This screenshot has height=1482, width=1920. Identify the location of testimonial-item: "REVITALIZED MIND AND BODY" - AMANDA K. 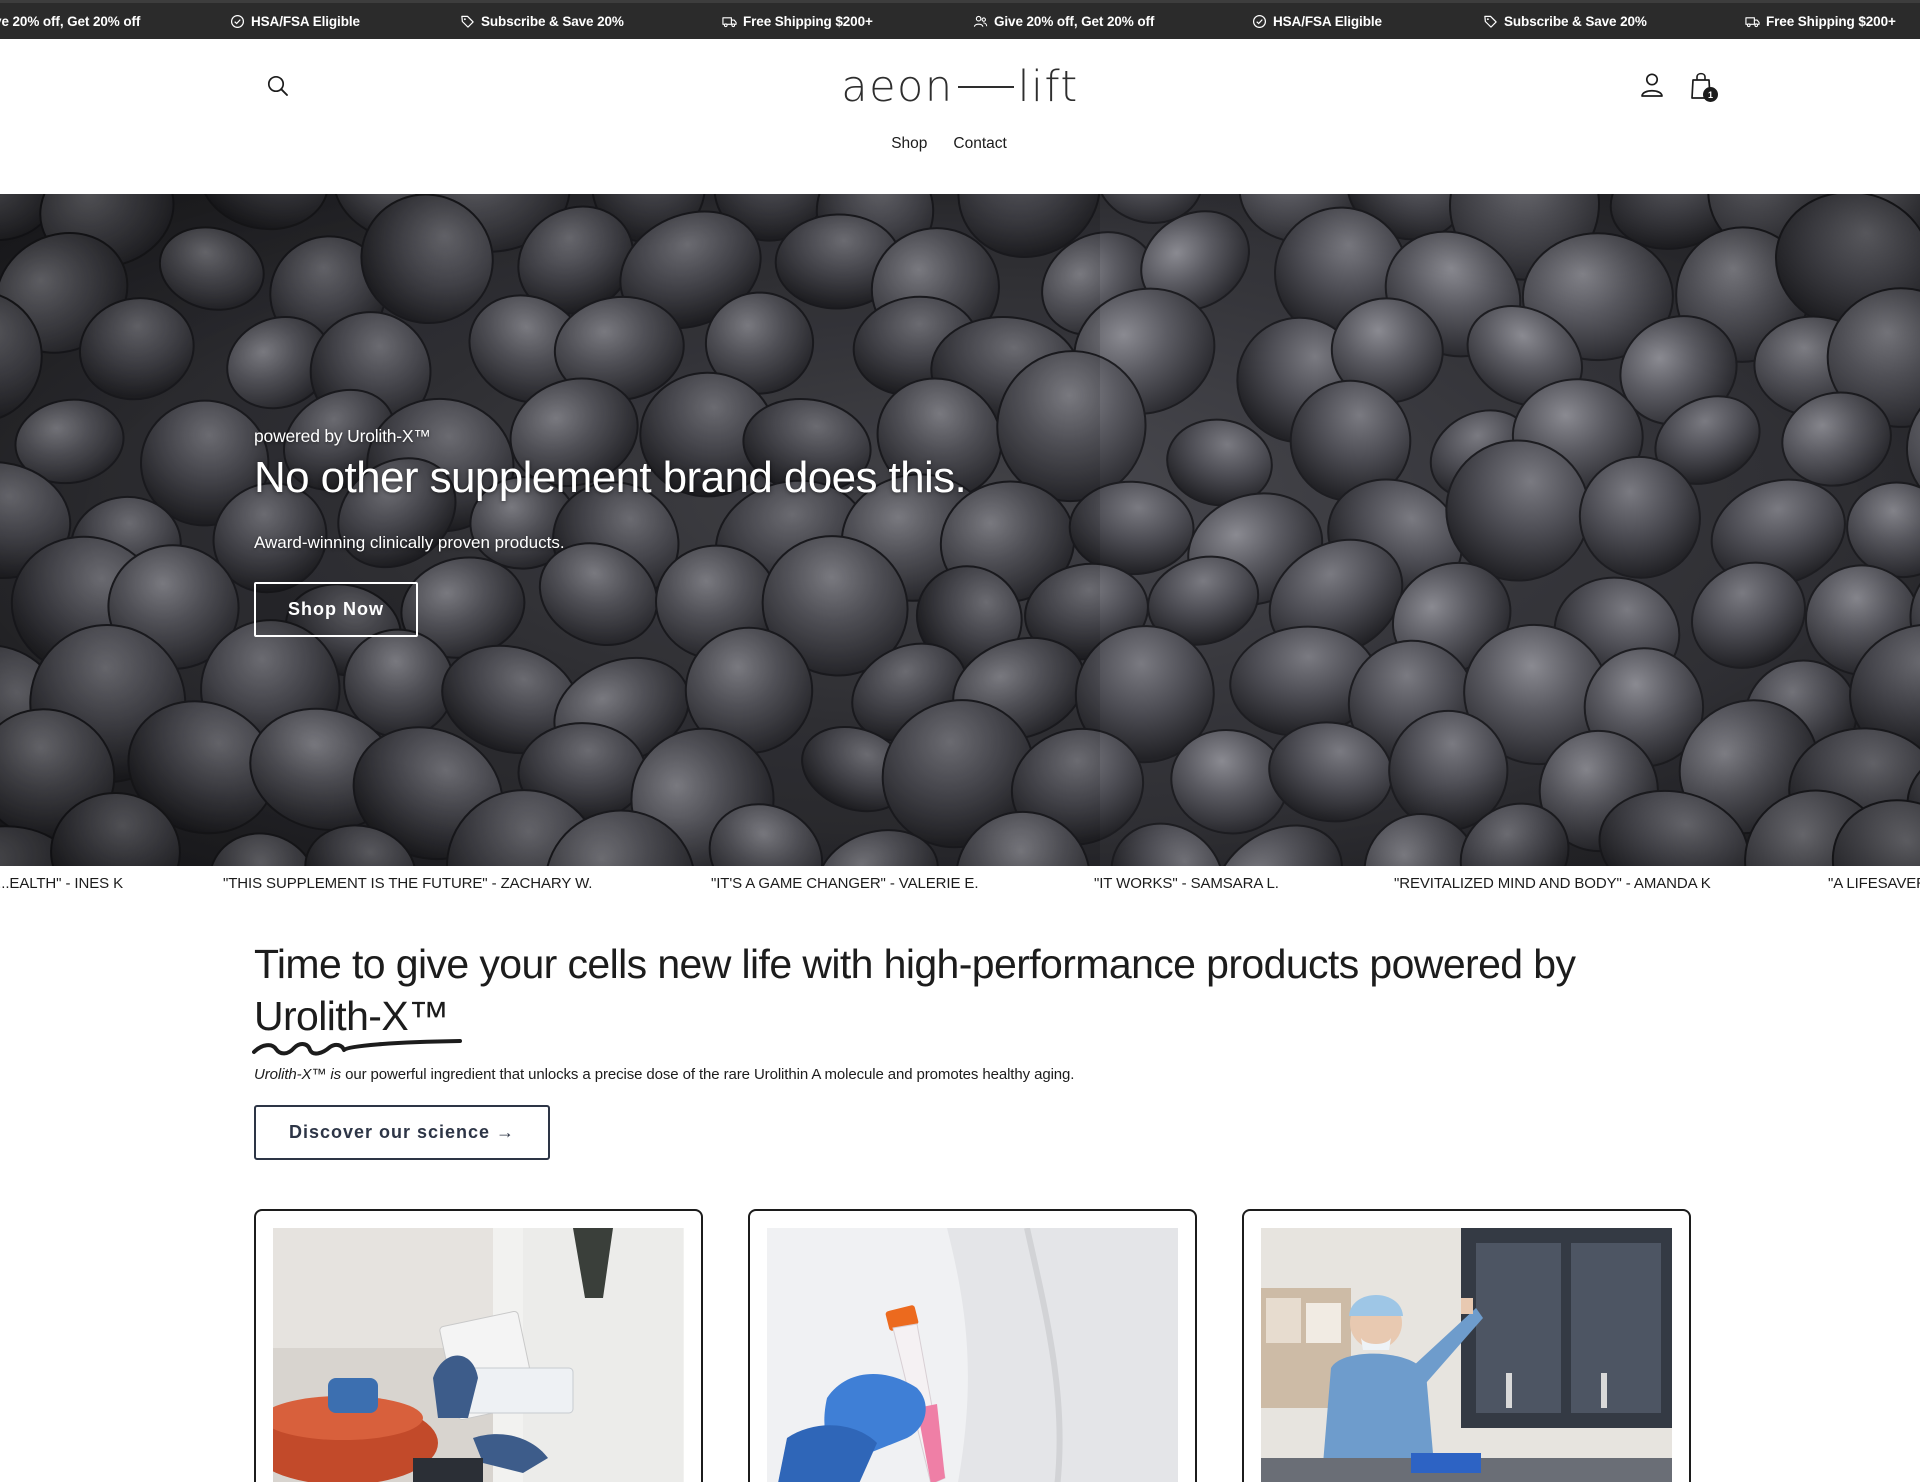
(1552, 883).